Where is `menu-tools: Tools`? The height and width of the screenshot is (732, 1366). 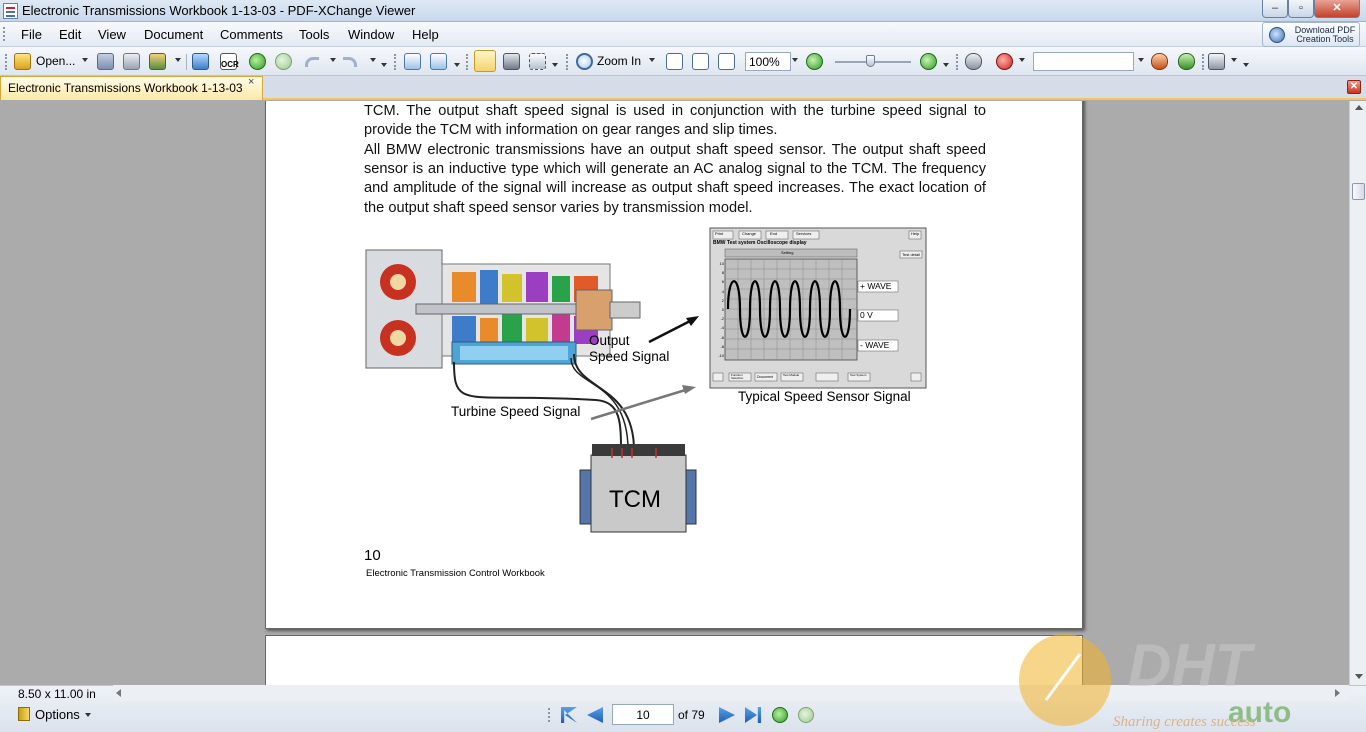 menu-tools: Tools is located at coordinates (314, 34).